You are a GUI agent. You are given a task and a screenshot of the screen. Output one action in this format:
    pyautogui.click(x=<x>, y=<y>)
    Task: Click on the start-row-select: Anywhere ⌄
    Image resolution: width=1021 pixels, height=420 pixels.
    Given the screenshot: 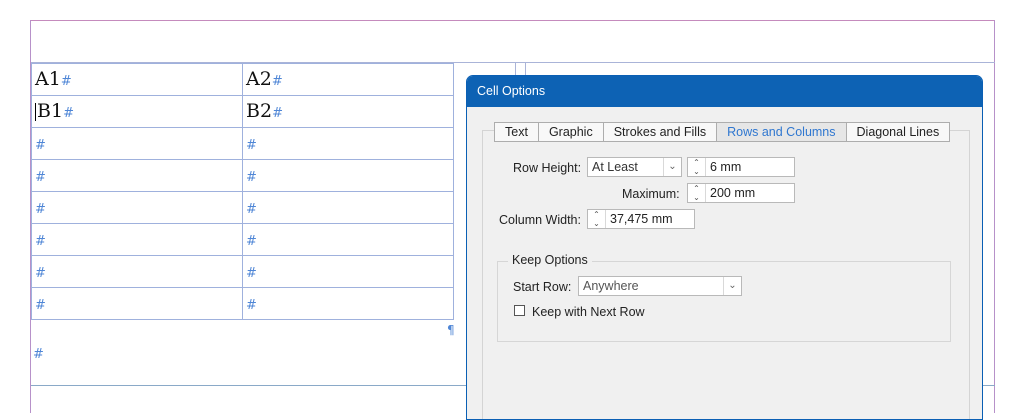 What is the action you would take?
    pyautogui.click(x=660, y=286)
    